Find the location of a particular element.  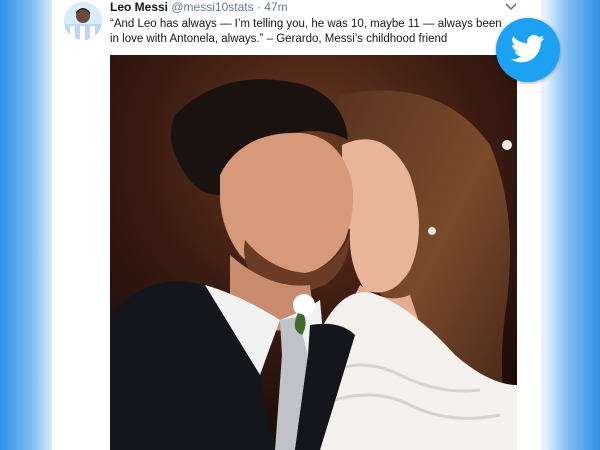

author-name: Leo Messi is located at coordinates (139, 7).